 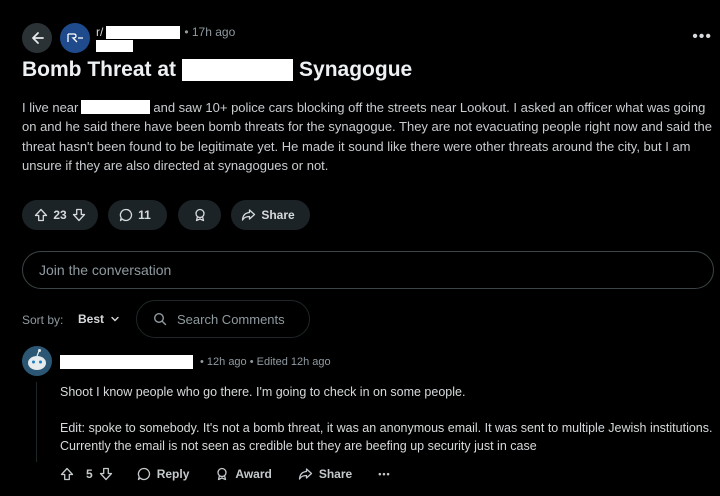 I want to click on snoo-avatar-icon, so click(x=37, y=361).